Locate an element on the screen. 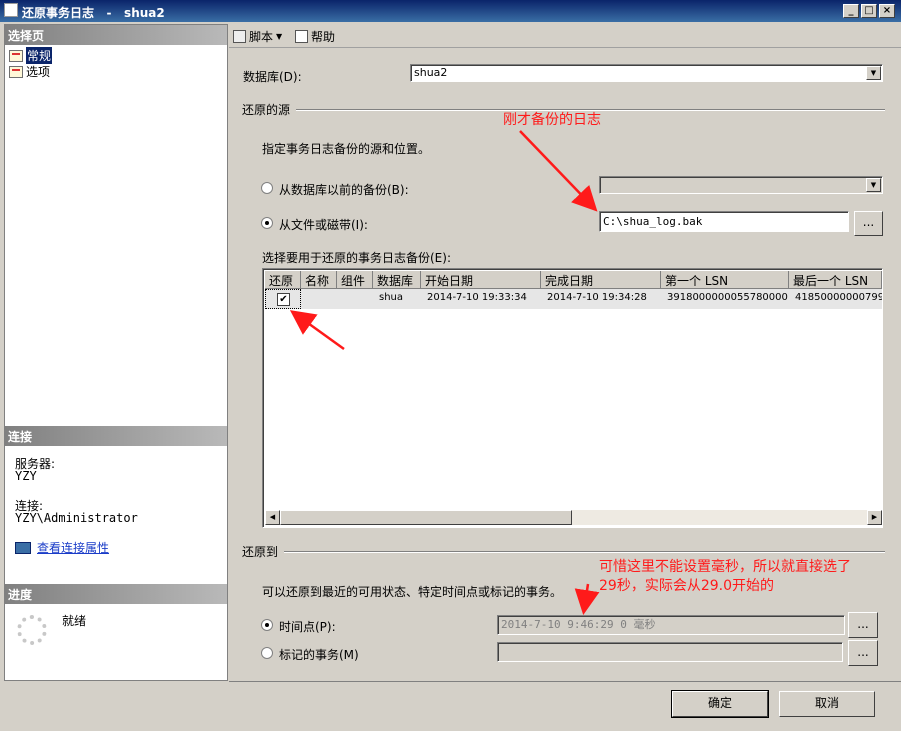 This screenshot has width=901, height=731. arrow-to-checkbox is located at coordinates (317, 330).